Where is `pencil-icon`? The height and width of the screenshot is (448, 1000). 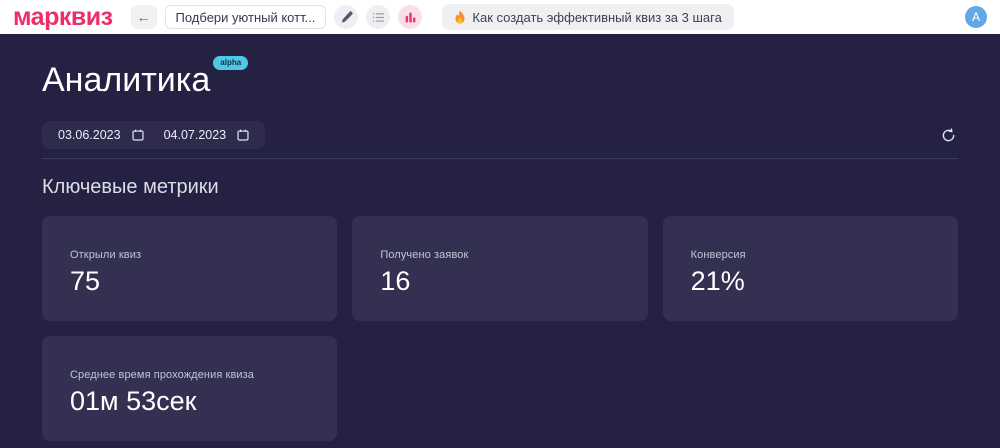 pencil-icon is located at coordinates (346, 17).